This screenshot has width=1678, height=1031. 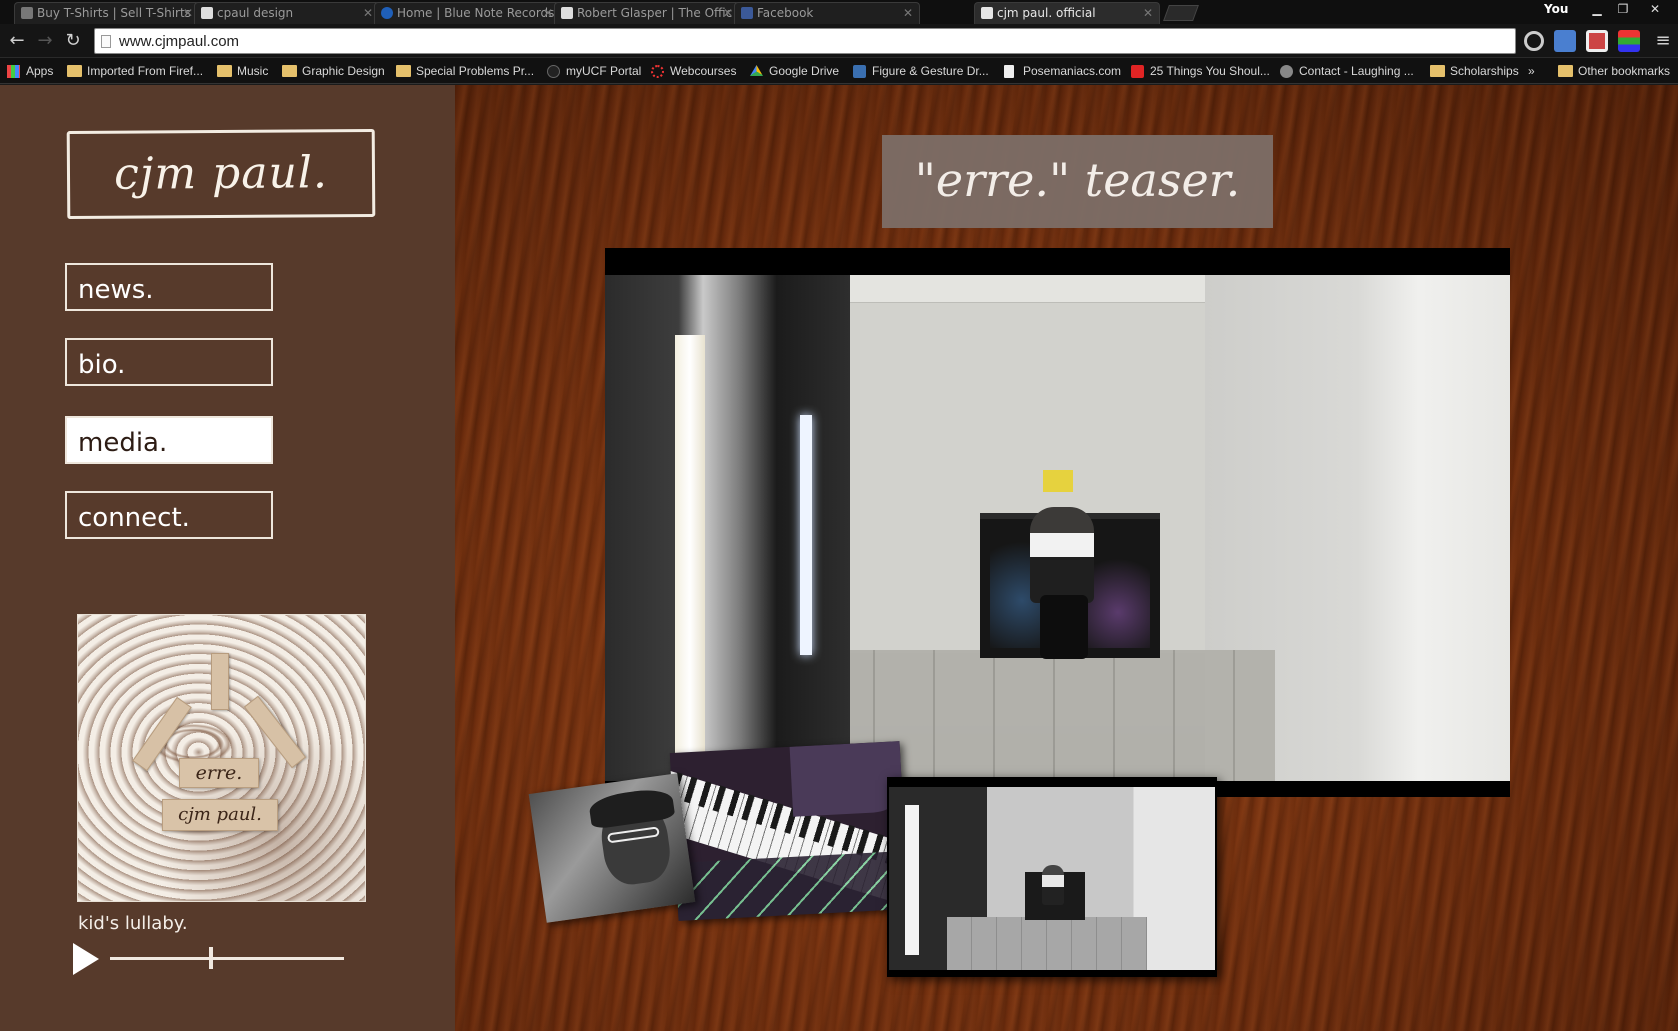 I want to click on nav-bio: bio., so click(x=169, y=362).